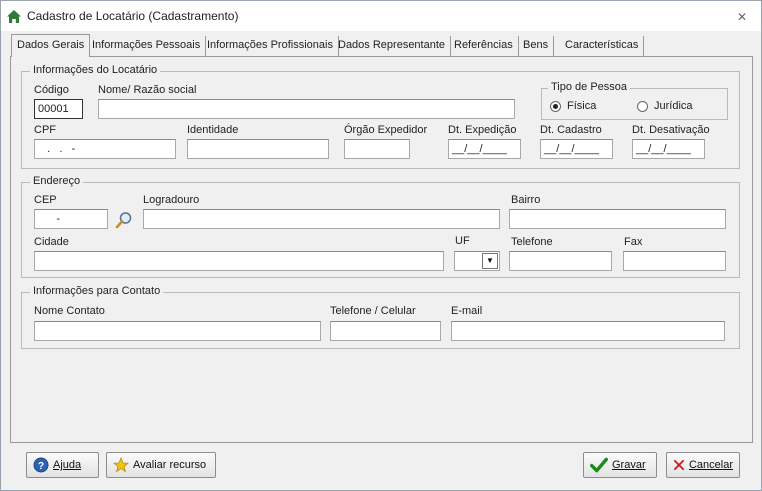 This screenshot has height=491, width=762. Describe the element at coordinates (642, 106) in the screenshot. I see `juridica-radio` at that location.